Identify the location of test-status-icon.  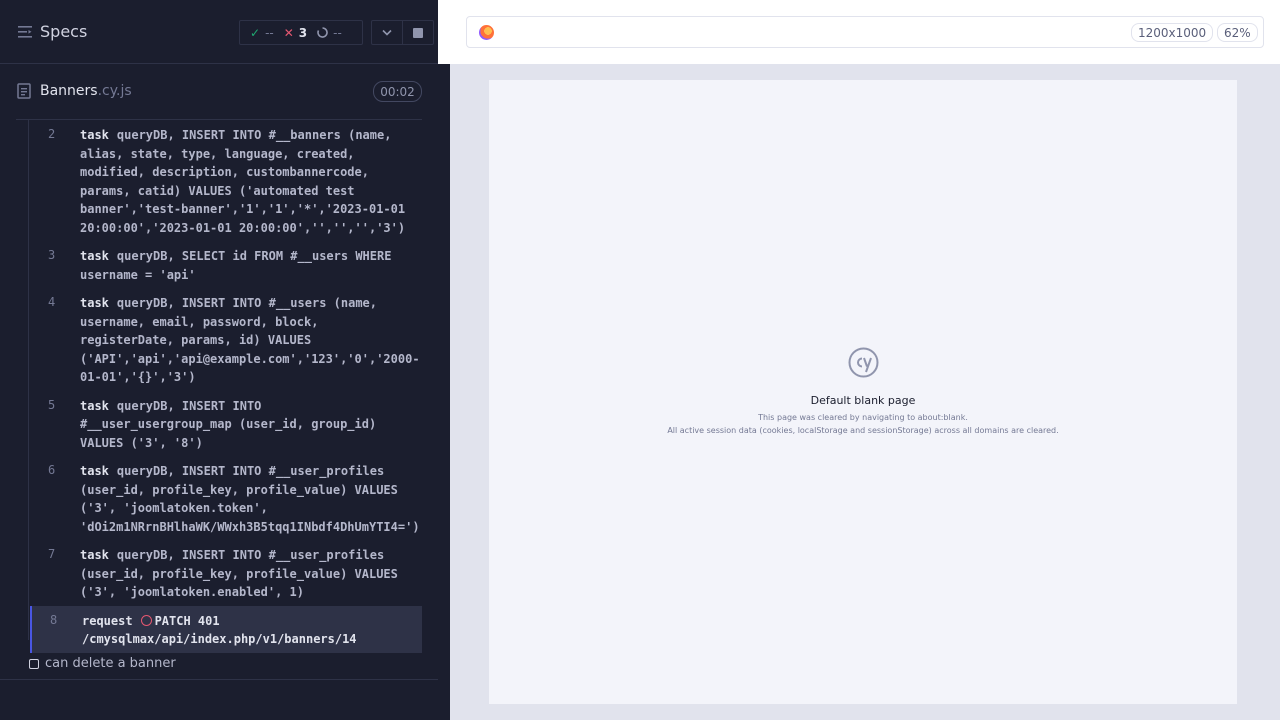
(34, 663).